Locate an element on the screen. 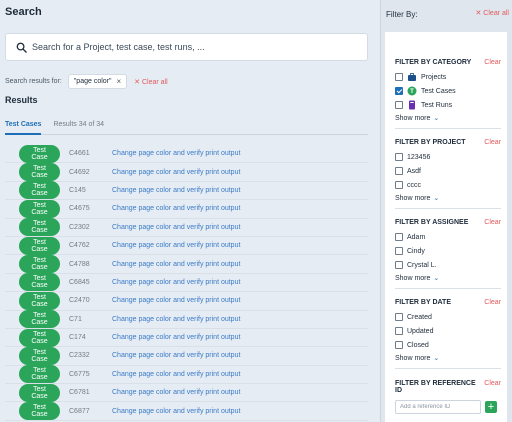 This screenshot has width=512, height=422. search-box is located at coordinates (186, 47).